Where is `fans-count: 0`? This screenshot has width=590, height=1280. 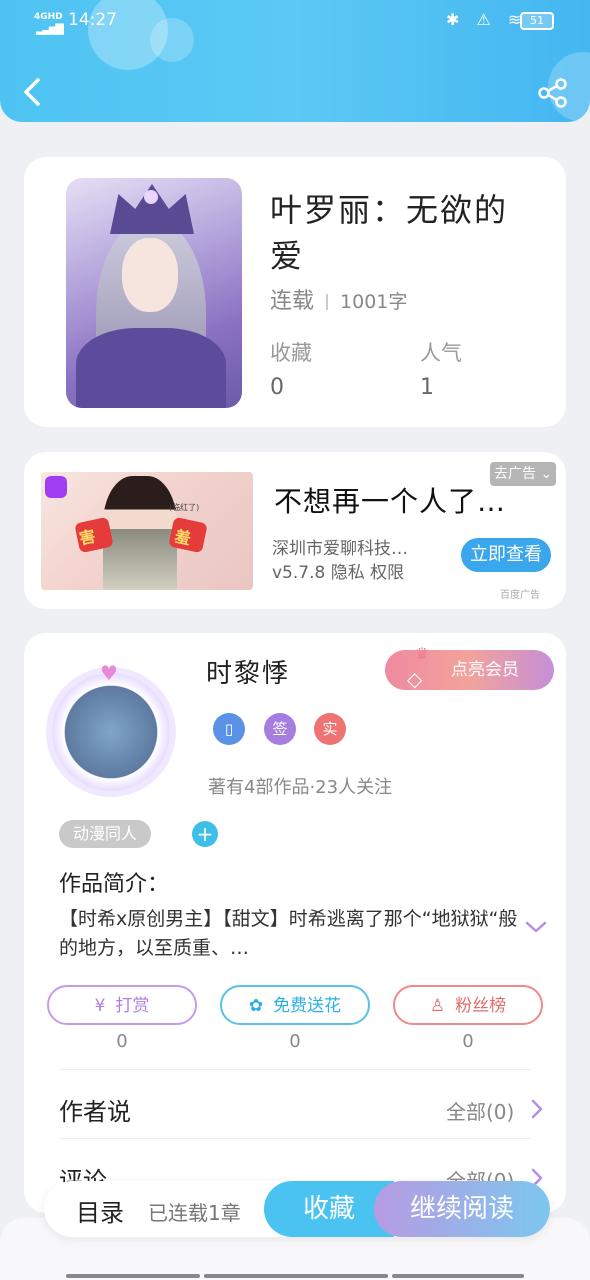
fans-count: 0 is located at coordinates (468, 1041).